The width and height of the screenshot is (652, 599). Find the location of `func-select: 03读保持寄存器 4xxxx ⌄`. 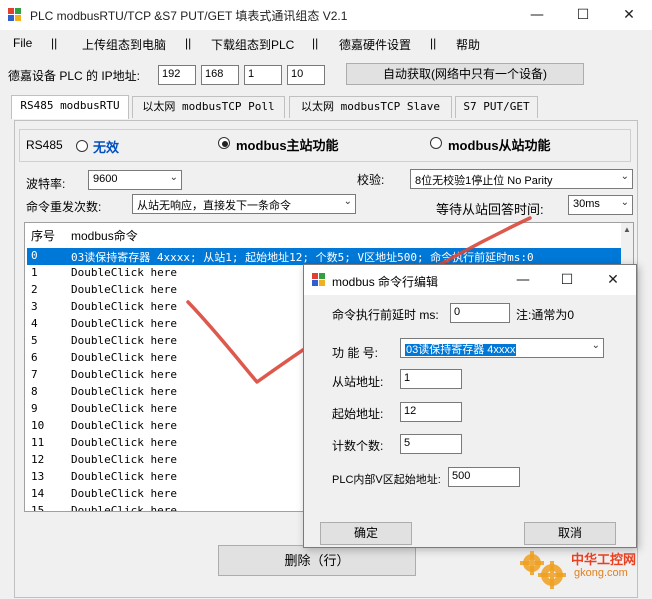

func-select: 03读保持寄存器 4xxxx ⌄ is located at coordinates (502, 348).